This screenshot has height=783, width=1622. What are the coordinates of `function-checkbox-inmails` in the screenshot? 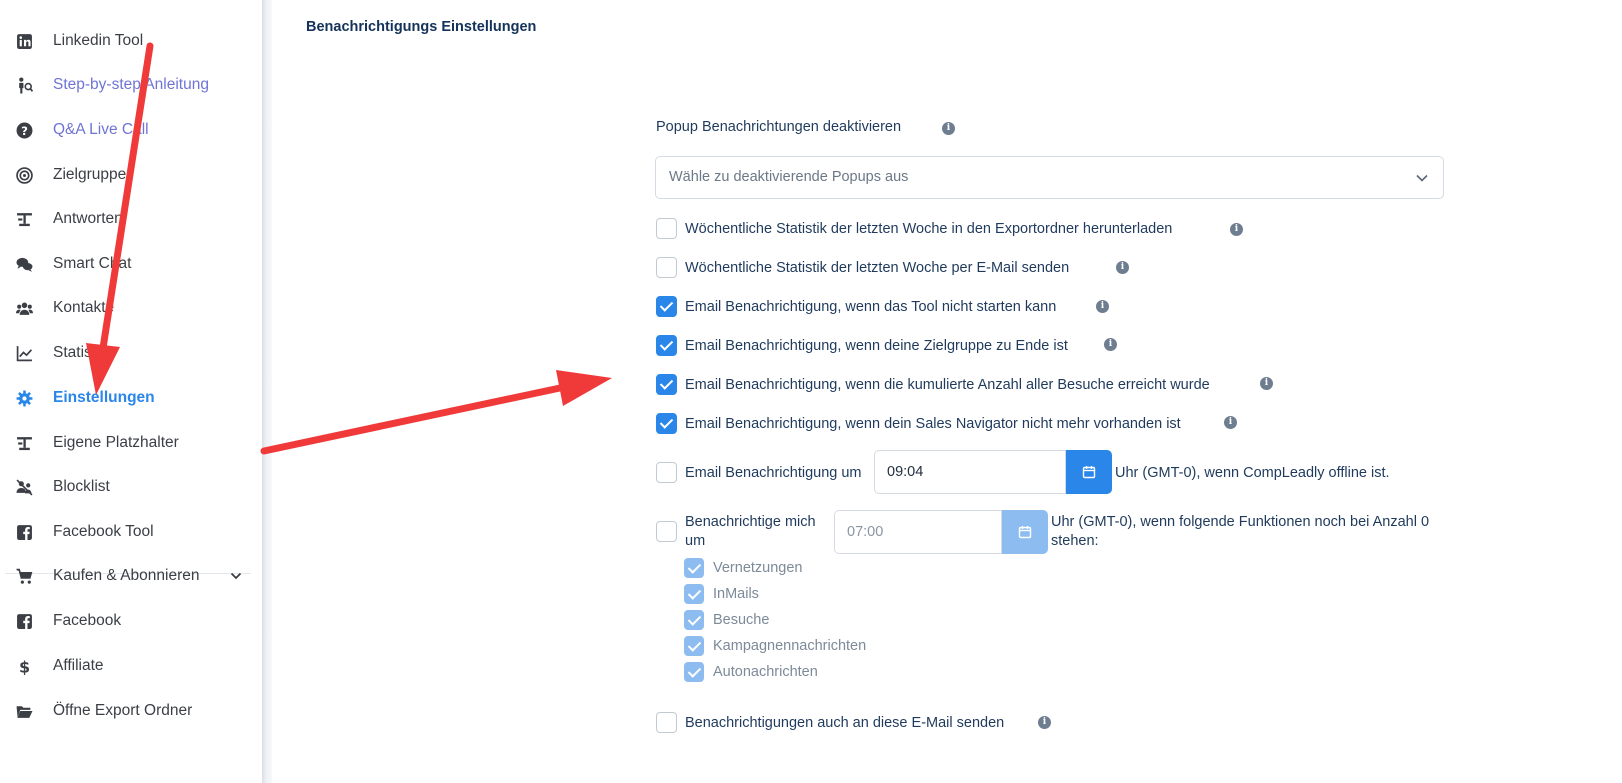 It's located at (694, 594).